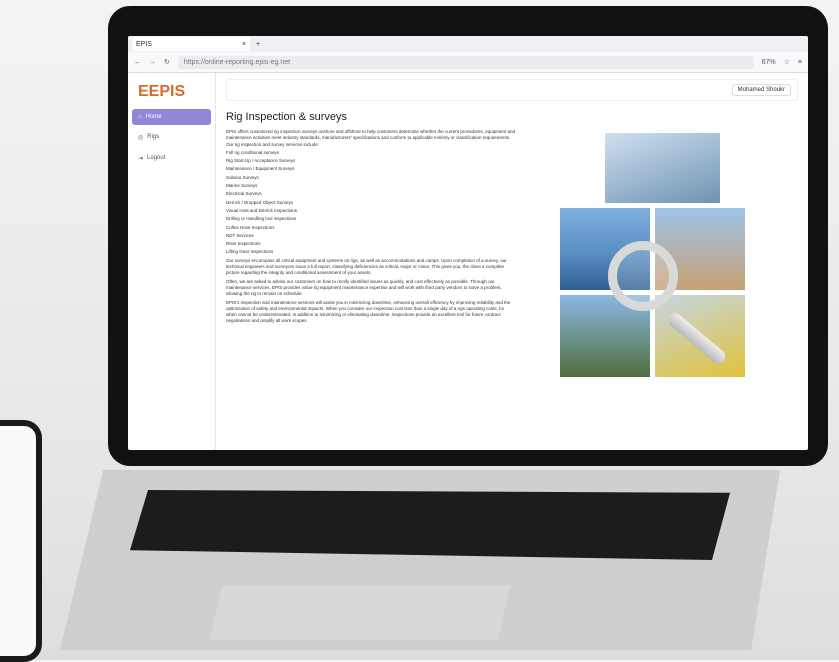  I want to click on list-item: Lifting Gear Inspections, so click(250, 252).